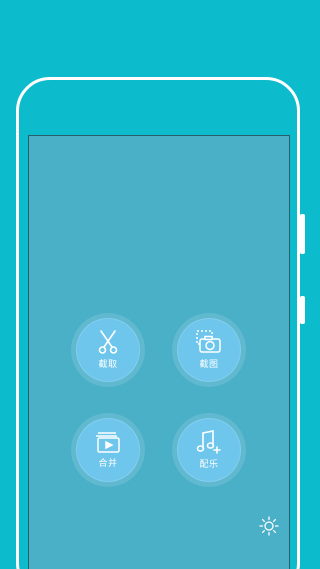 The image size is (320, 569). I want to click on music-note-icon, so click(209, 442).